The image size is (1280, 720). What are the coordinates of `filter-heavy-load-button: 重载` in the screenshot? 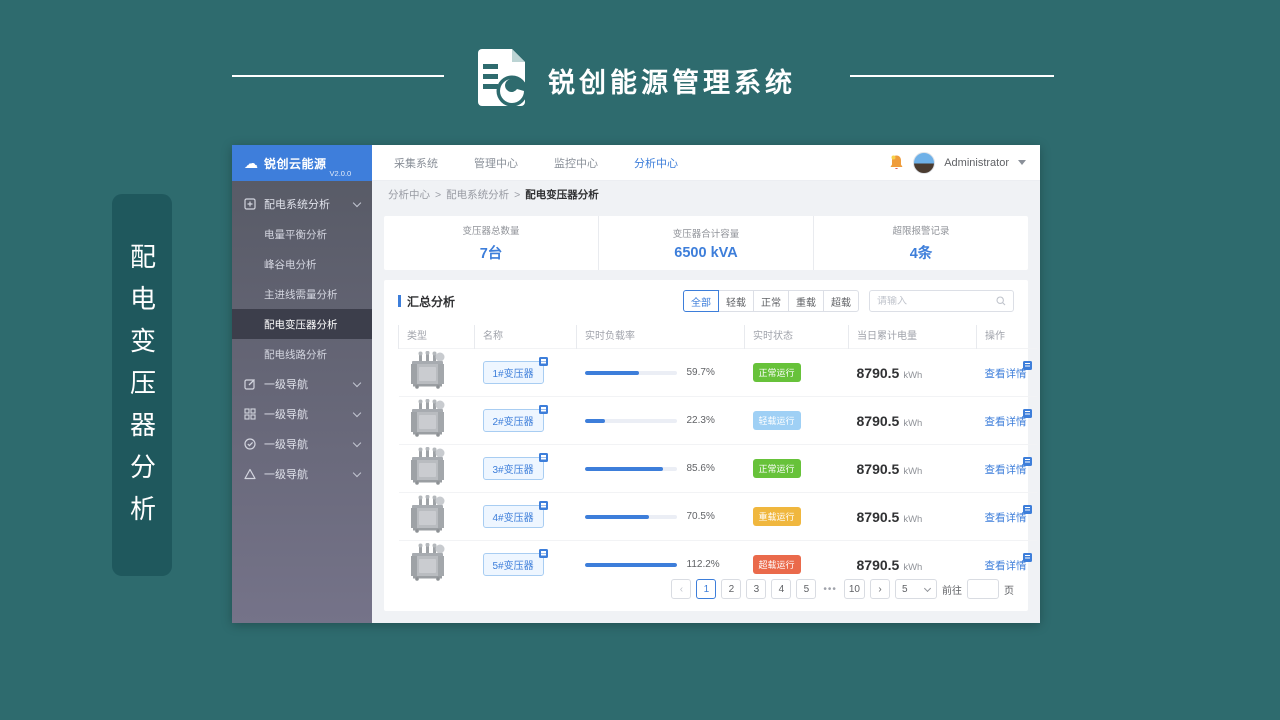 It's located at (806, 301).